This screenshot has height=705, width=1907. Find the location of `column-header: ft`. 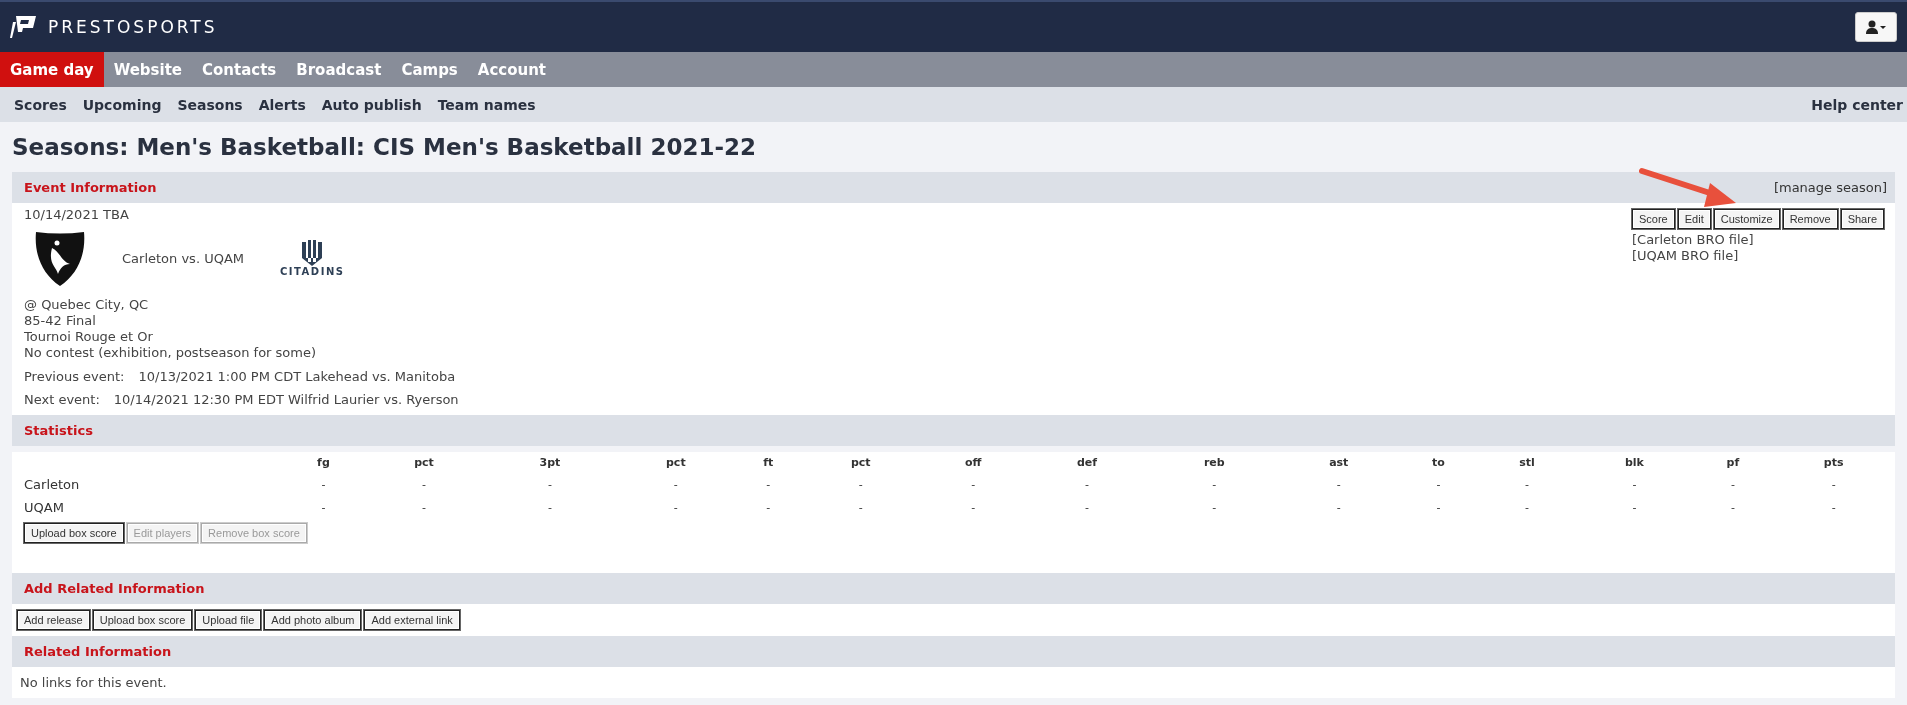

column-header: ft is located at coordinates (768, 463).